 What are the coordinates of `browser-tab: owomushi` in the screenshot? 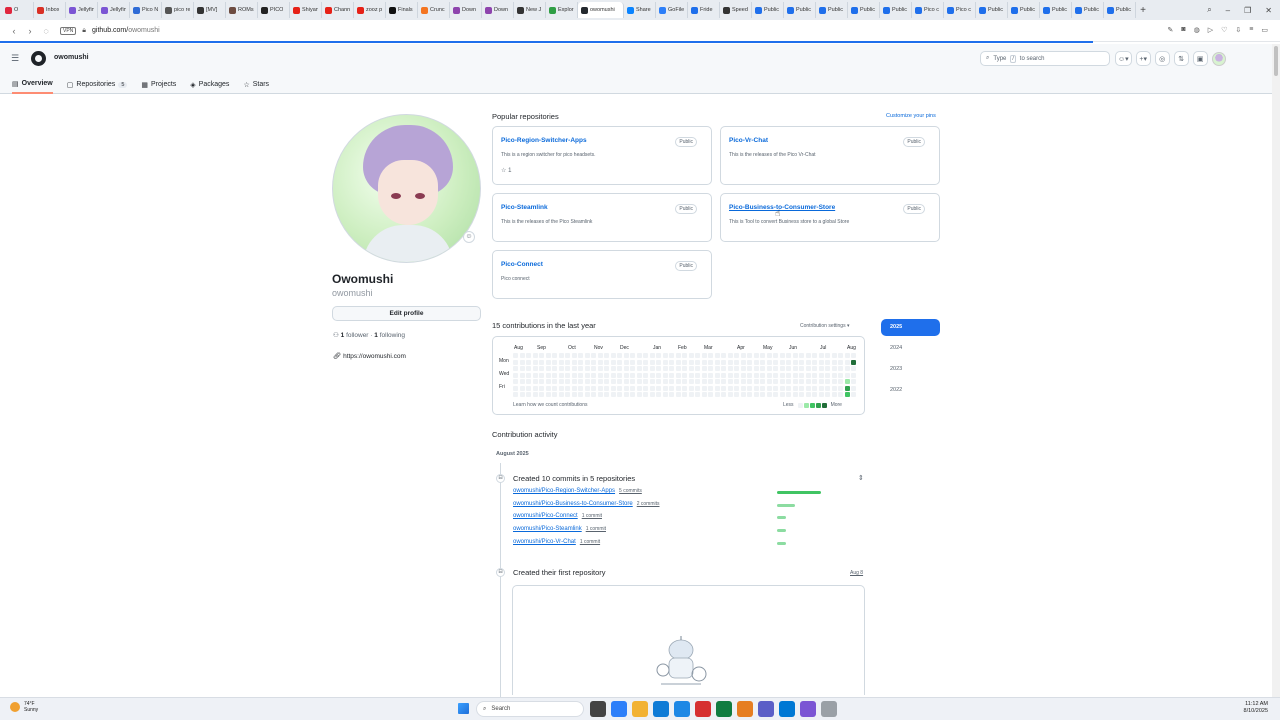 It's located at (601, 10).